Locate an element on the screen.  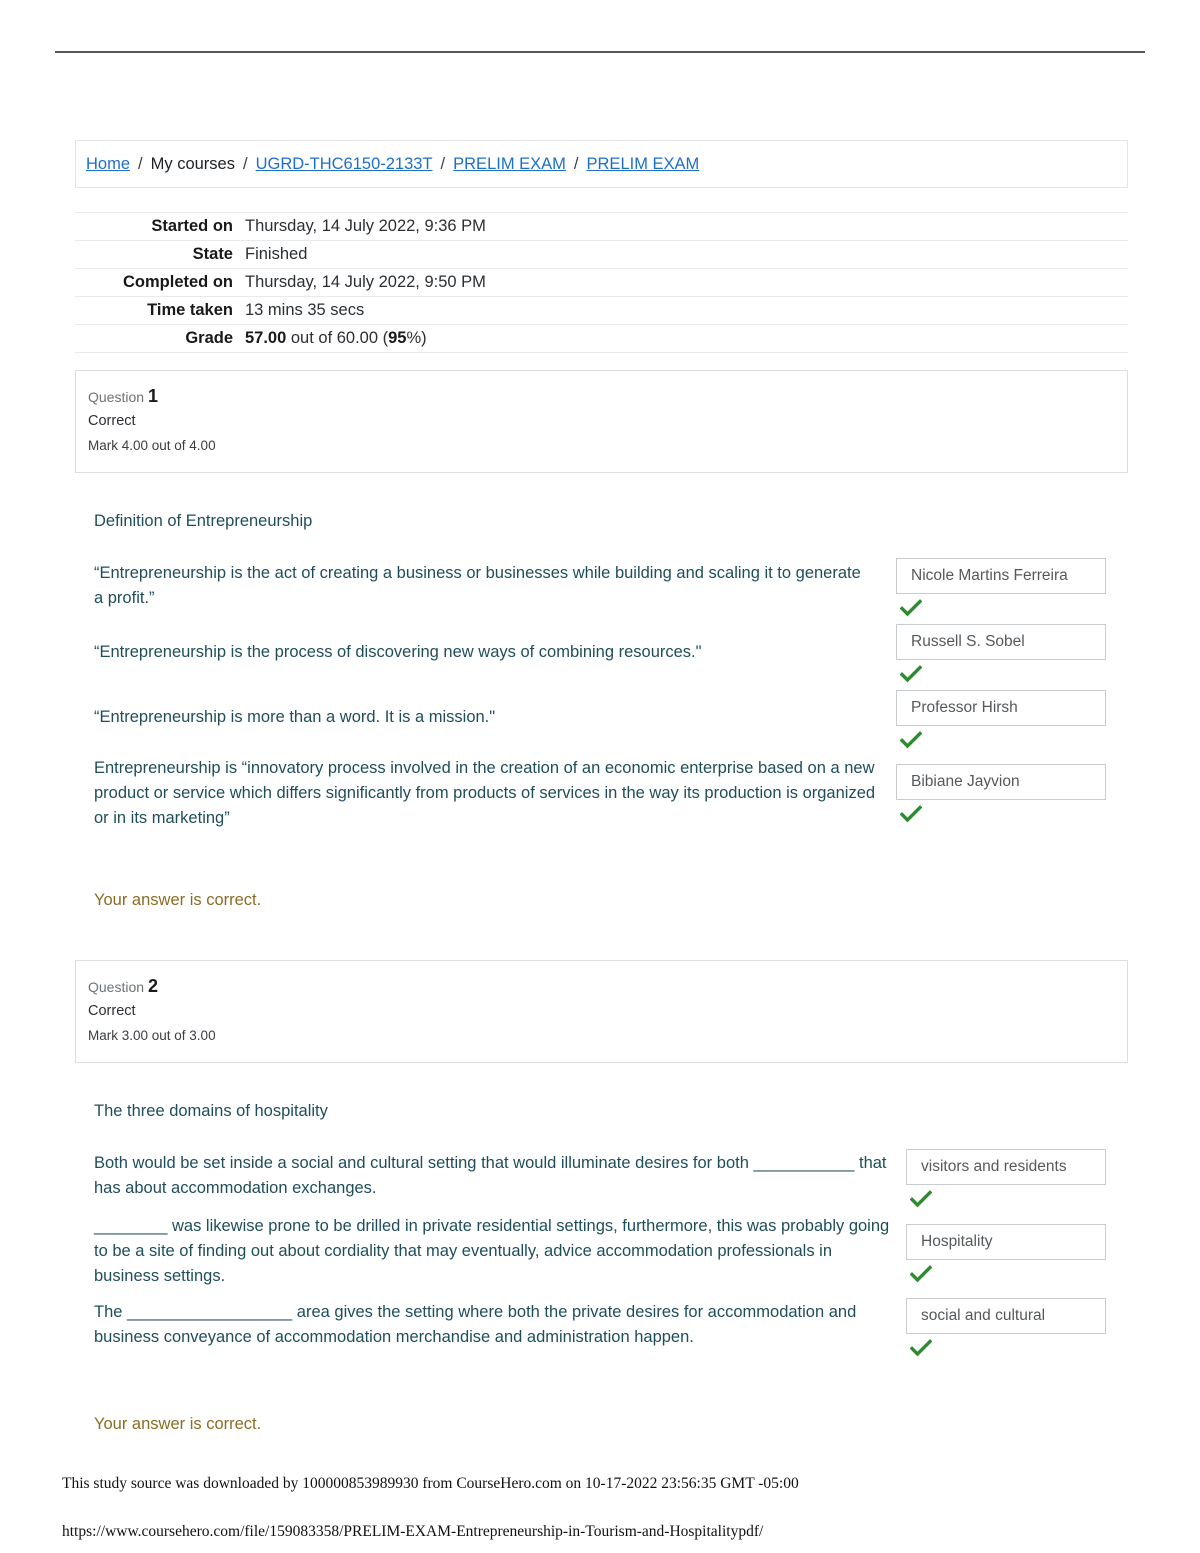
question-2-answer-select-2: Hospitality is located at coordinates (1006, 1242).